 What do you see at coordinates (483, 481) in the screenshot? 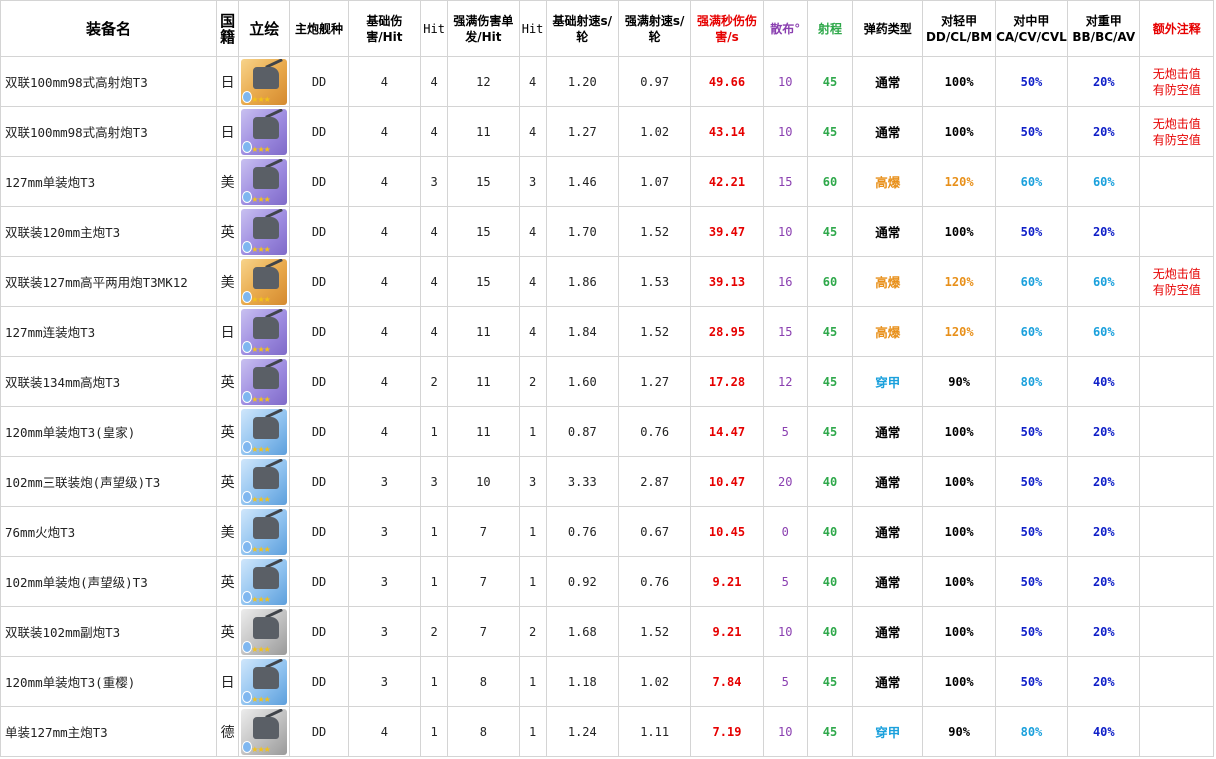
I see `max-damage: 10` at bounding box center [483, 481].